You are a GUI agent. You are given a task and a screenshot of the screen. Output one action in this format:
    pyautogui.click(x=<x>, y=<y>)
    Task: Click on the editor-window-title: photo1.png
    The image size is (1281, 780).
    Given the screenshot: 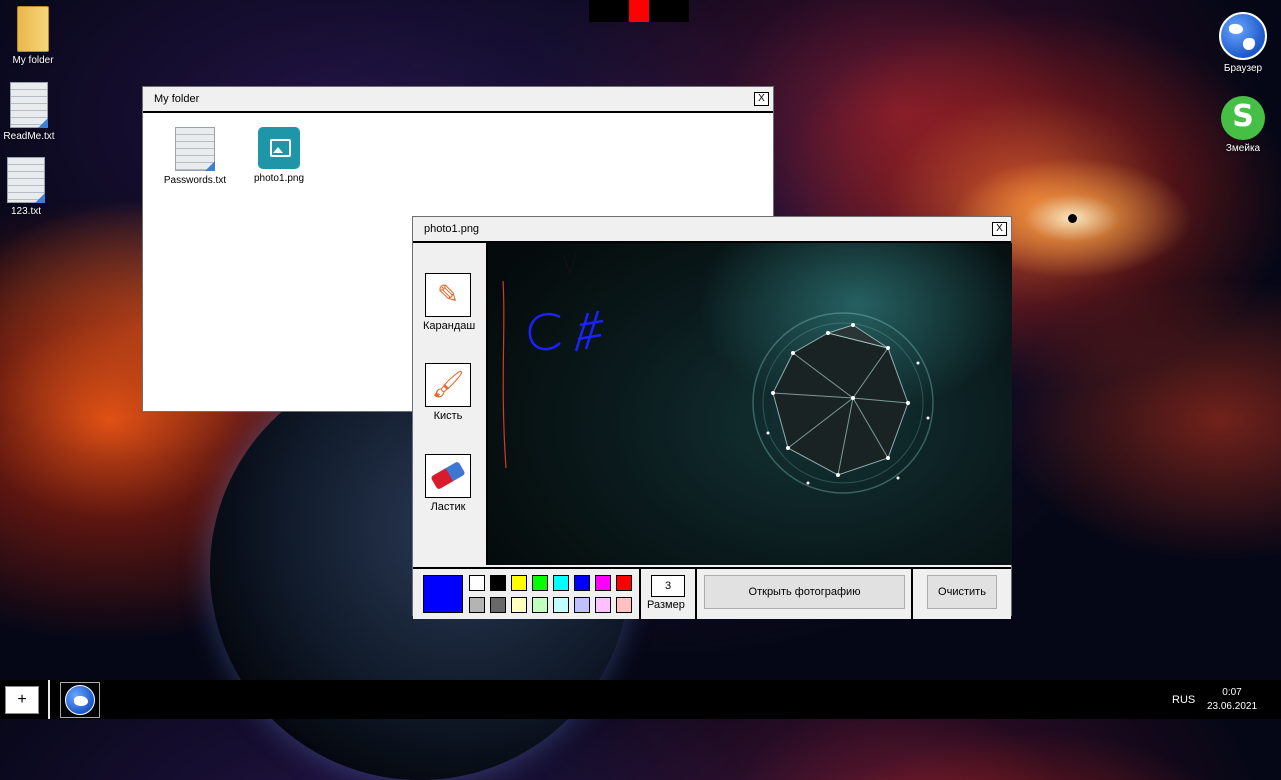 What is the action you would take?
    pyautogui.click(x=452, y=229)
    